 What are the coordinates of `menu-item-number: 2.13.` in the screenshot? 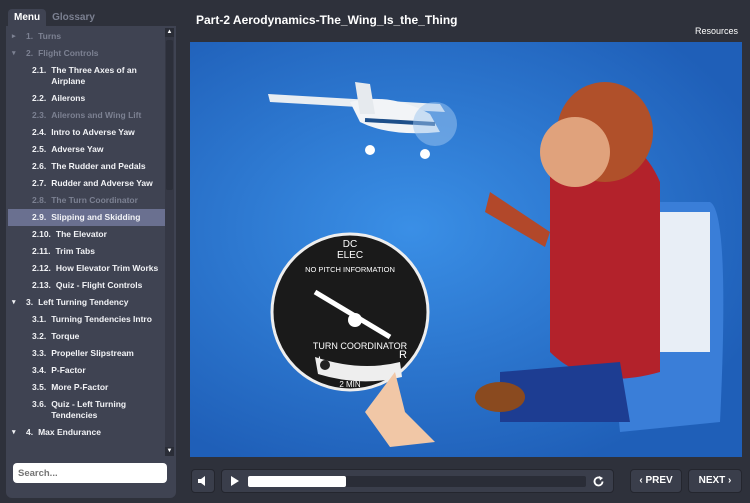 It's located at (41, 285).